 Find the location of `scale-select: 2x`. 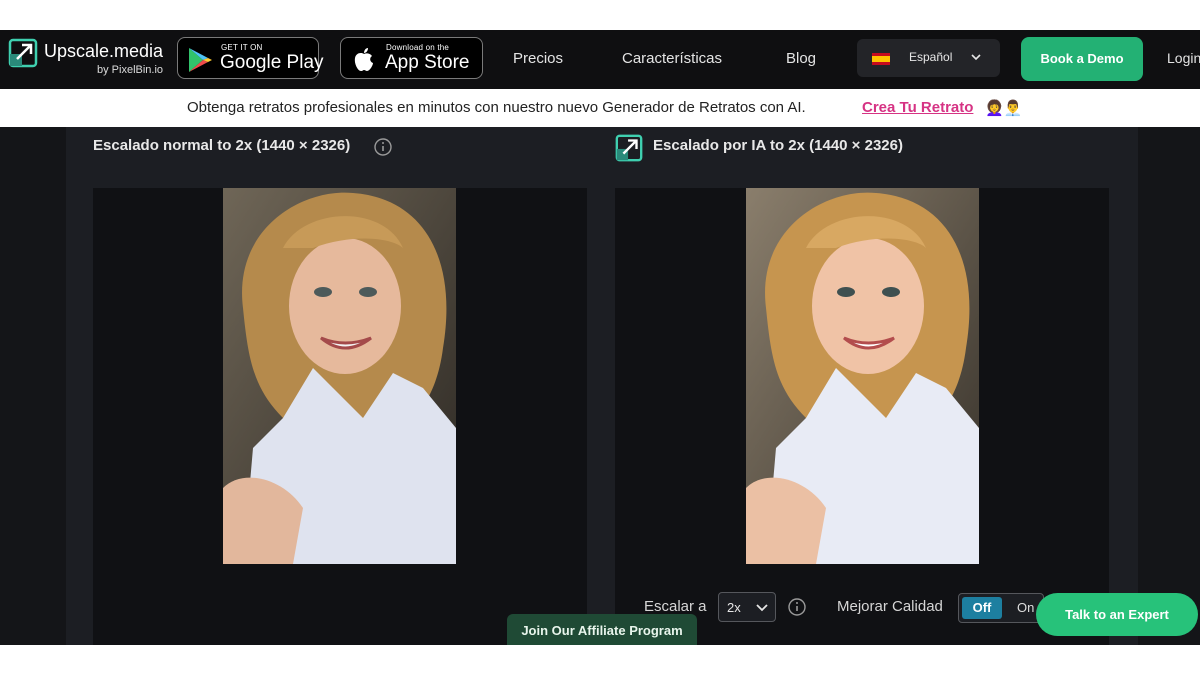

scale-select: 2x is located at coordinates (747, 607).